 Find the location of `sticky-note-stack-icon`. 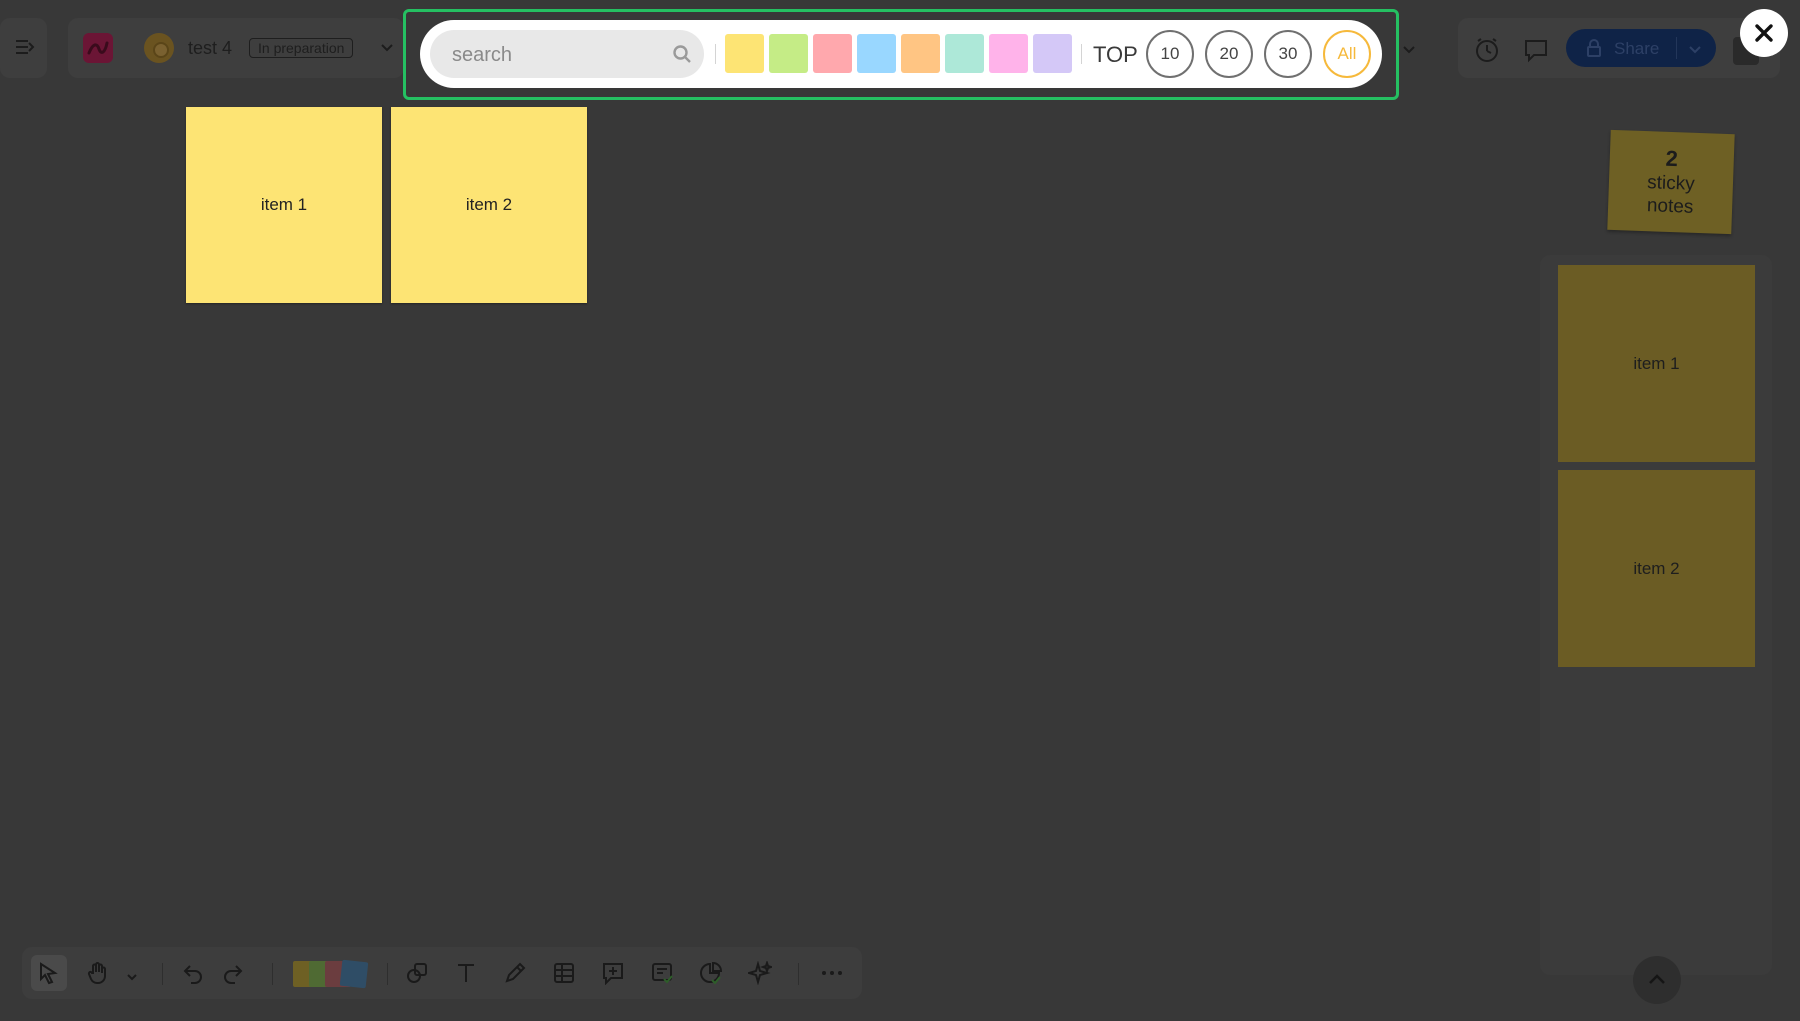

sticky-note-stack-icon is located at coordinates (331, 974).